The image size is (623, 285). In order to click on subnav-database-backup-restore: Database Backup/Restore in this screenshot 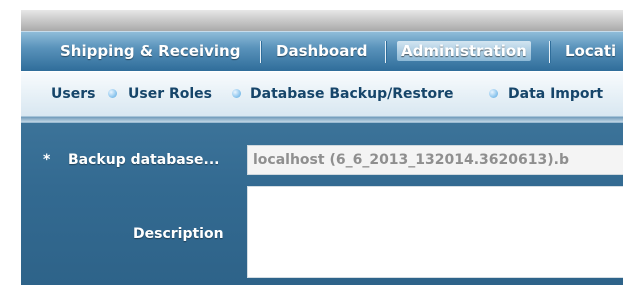, I will do `click(352, 94)`.